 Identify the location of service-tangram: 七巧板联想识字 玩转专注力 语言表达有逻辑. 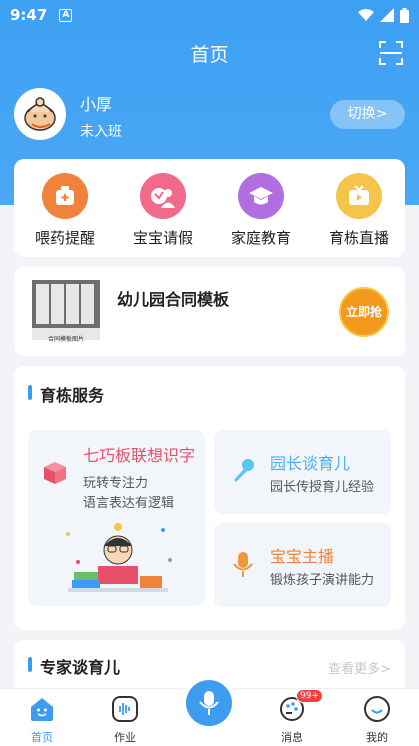
(116, 518).